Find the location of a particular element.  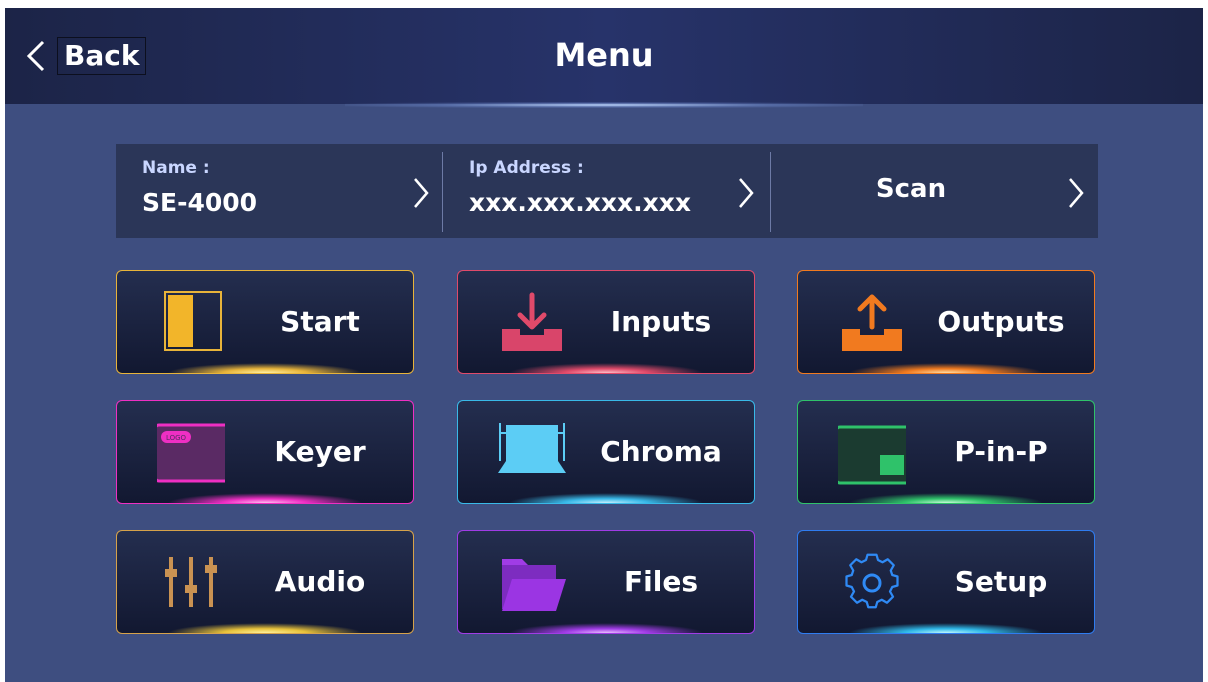

device-name-field: Name : SE-4000 is located at coordinates (279, 191).